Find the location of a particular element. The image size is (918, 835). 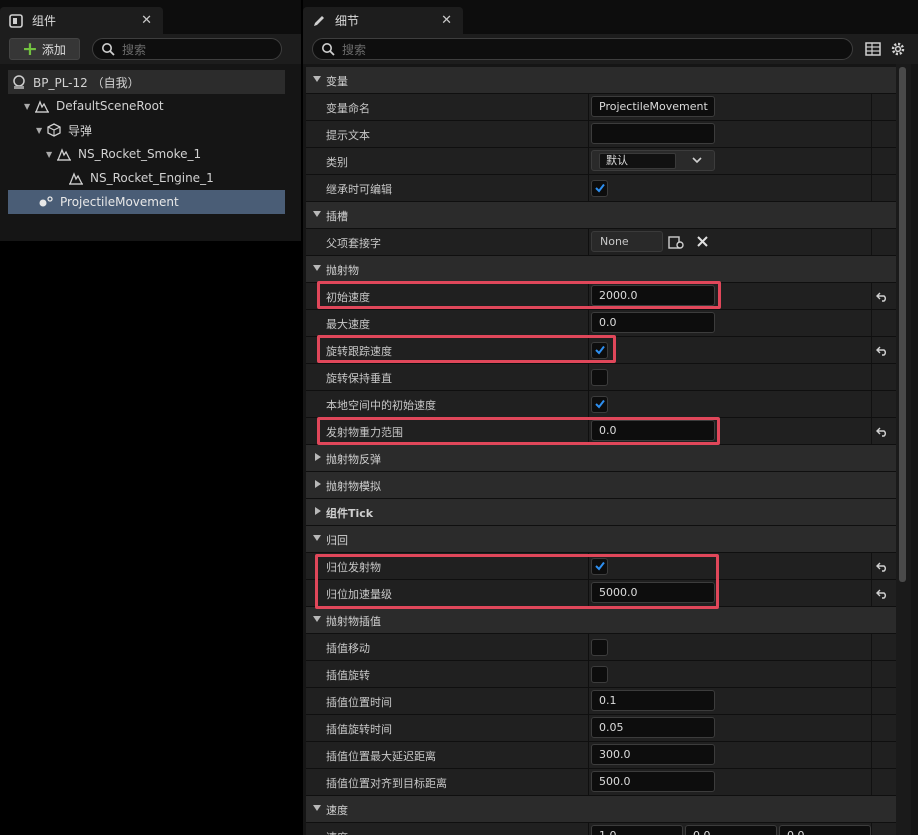

rotation-remains-vertical-checkbox is located at coordinates (599, 377).